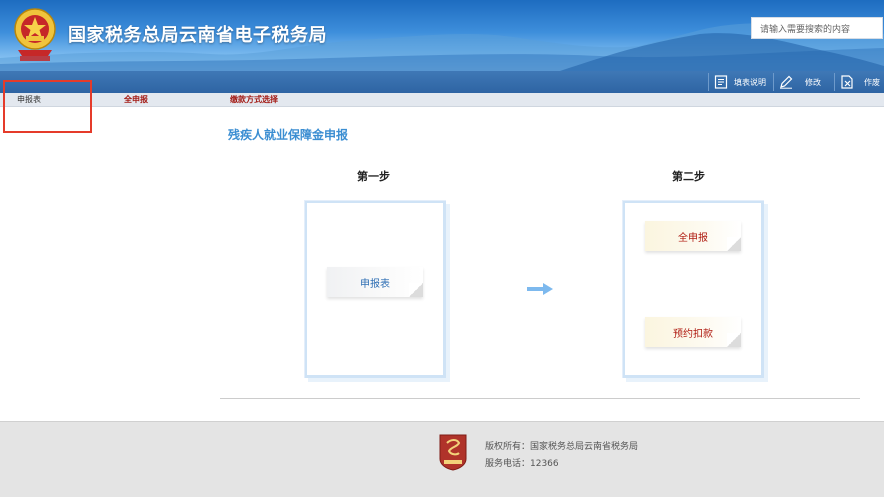 Image resolution: width=884 pixels, height=497 pixels. What do you see at coordinates (817, 28) in the screenshot?
I see `search-input: 请输入需要搜索的内容` at bounding box center [817, 28].